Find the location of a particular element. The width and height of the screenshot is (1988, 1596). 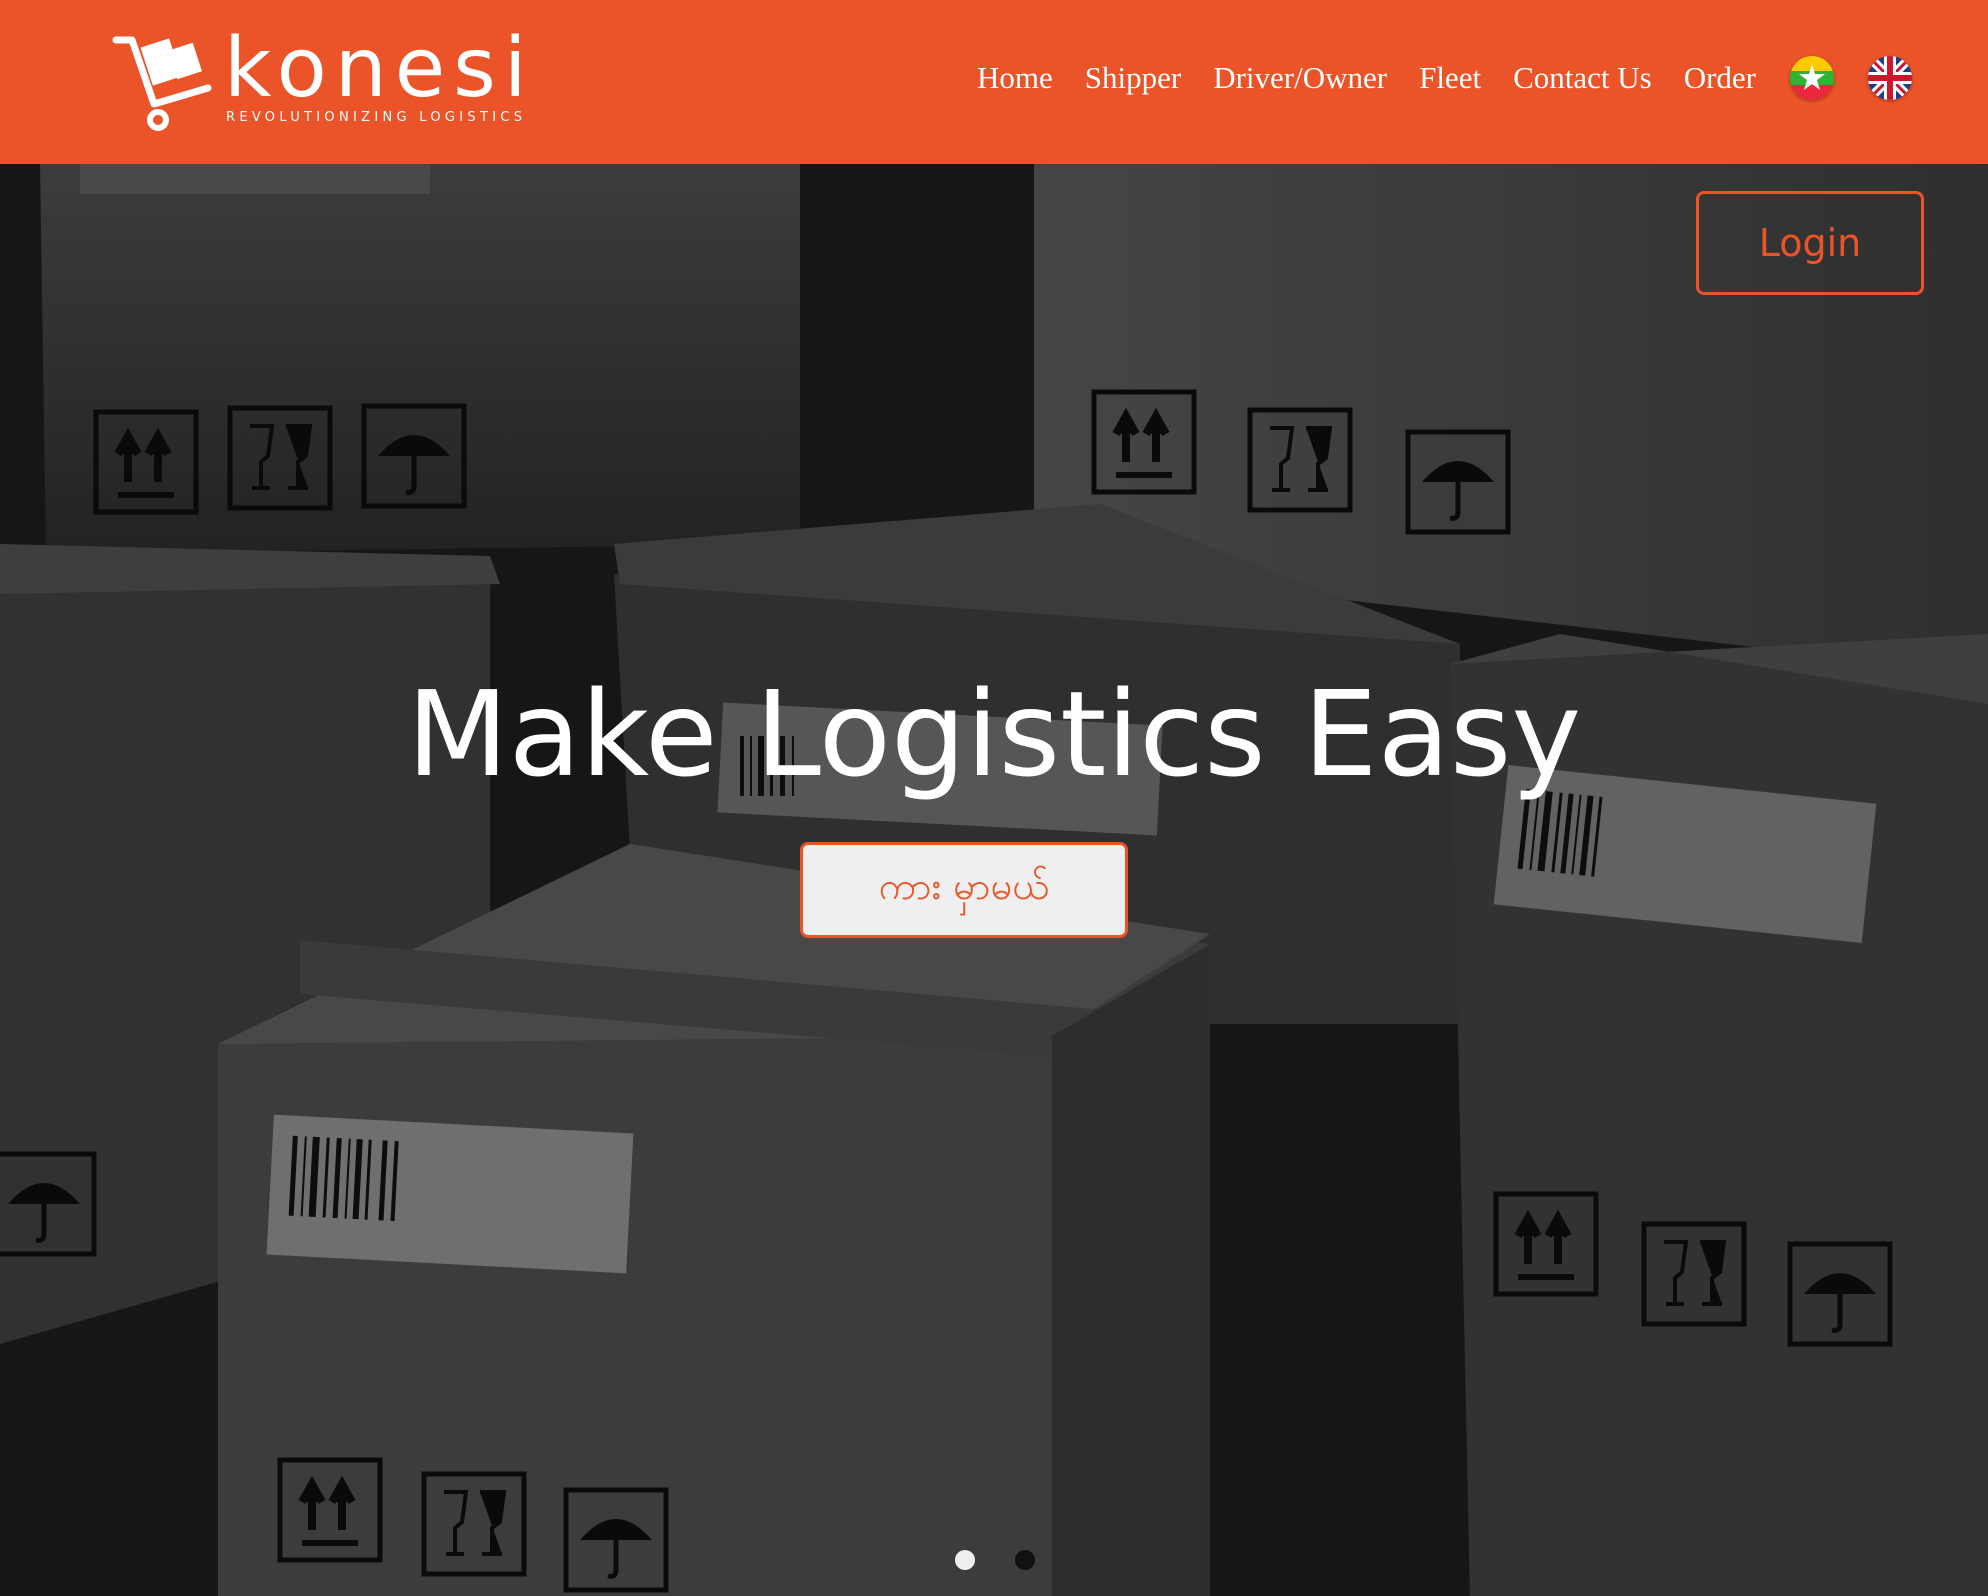

nav-driver-owner: Driver/Owner is located at coordinates (1300, 78).